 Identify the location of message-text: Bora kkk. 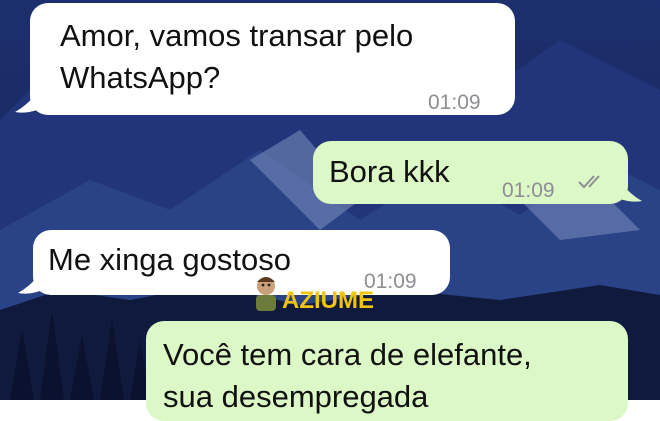
(389, 171).